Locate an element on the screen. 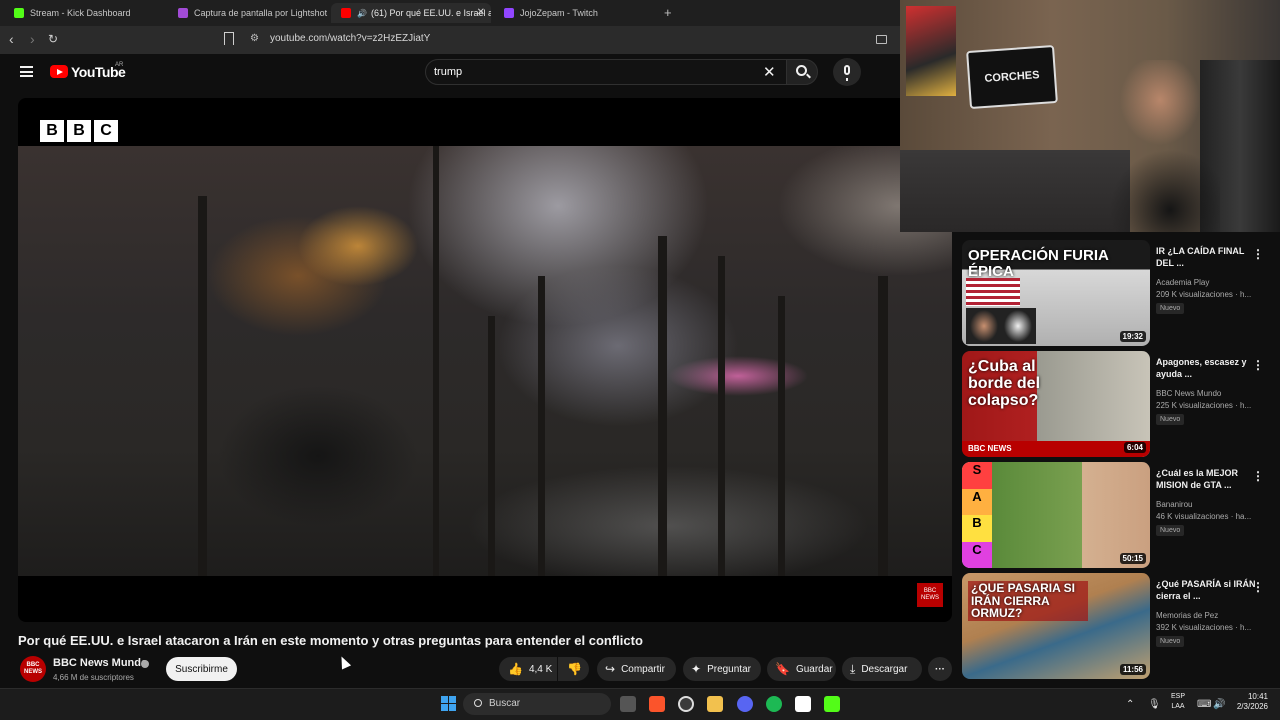  recommendation-channel: BBC News Mundo is located at coordinates (1188, 393).